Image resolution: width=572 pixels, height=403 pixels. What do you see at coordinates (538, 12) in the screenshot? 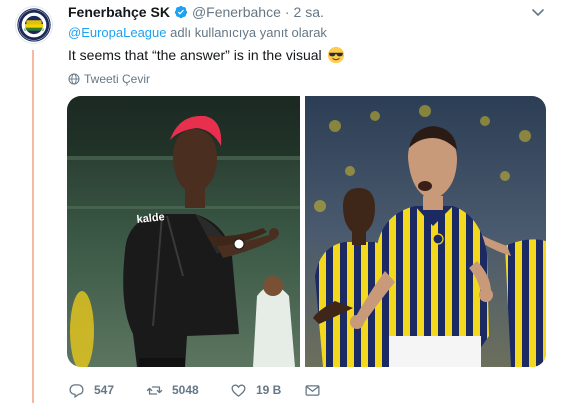
I see `chevron-down-icon` at bounding box center [538, 12].